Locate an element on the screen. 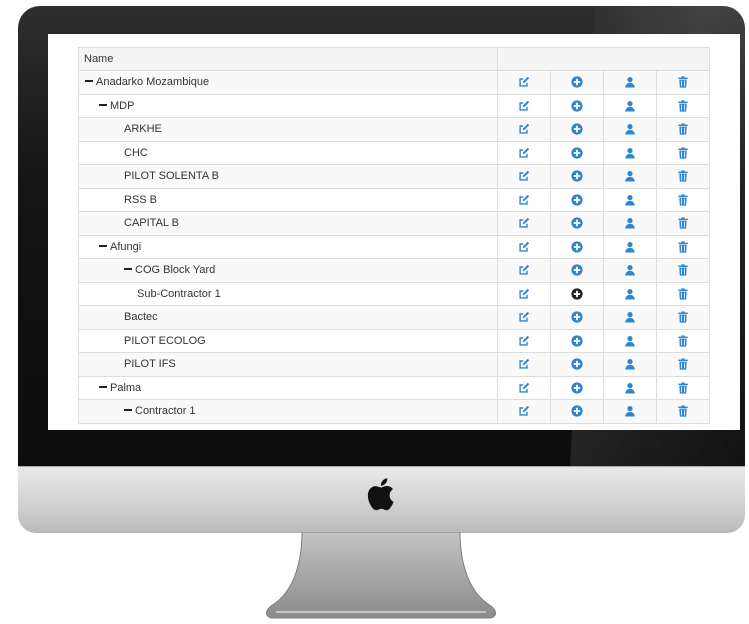 This screenshot has height=624, width=749. tree-node-cell: PILOT IFS is located at coordinates (288, 364).